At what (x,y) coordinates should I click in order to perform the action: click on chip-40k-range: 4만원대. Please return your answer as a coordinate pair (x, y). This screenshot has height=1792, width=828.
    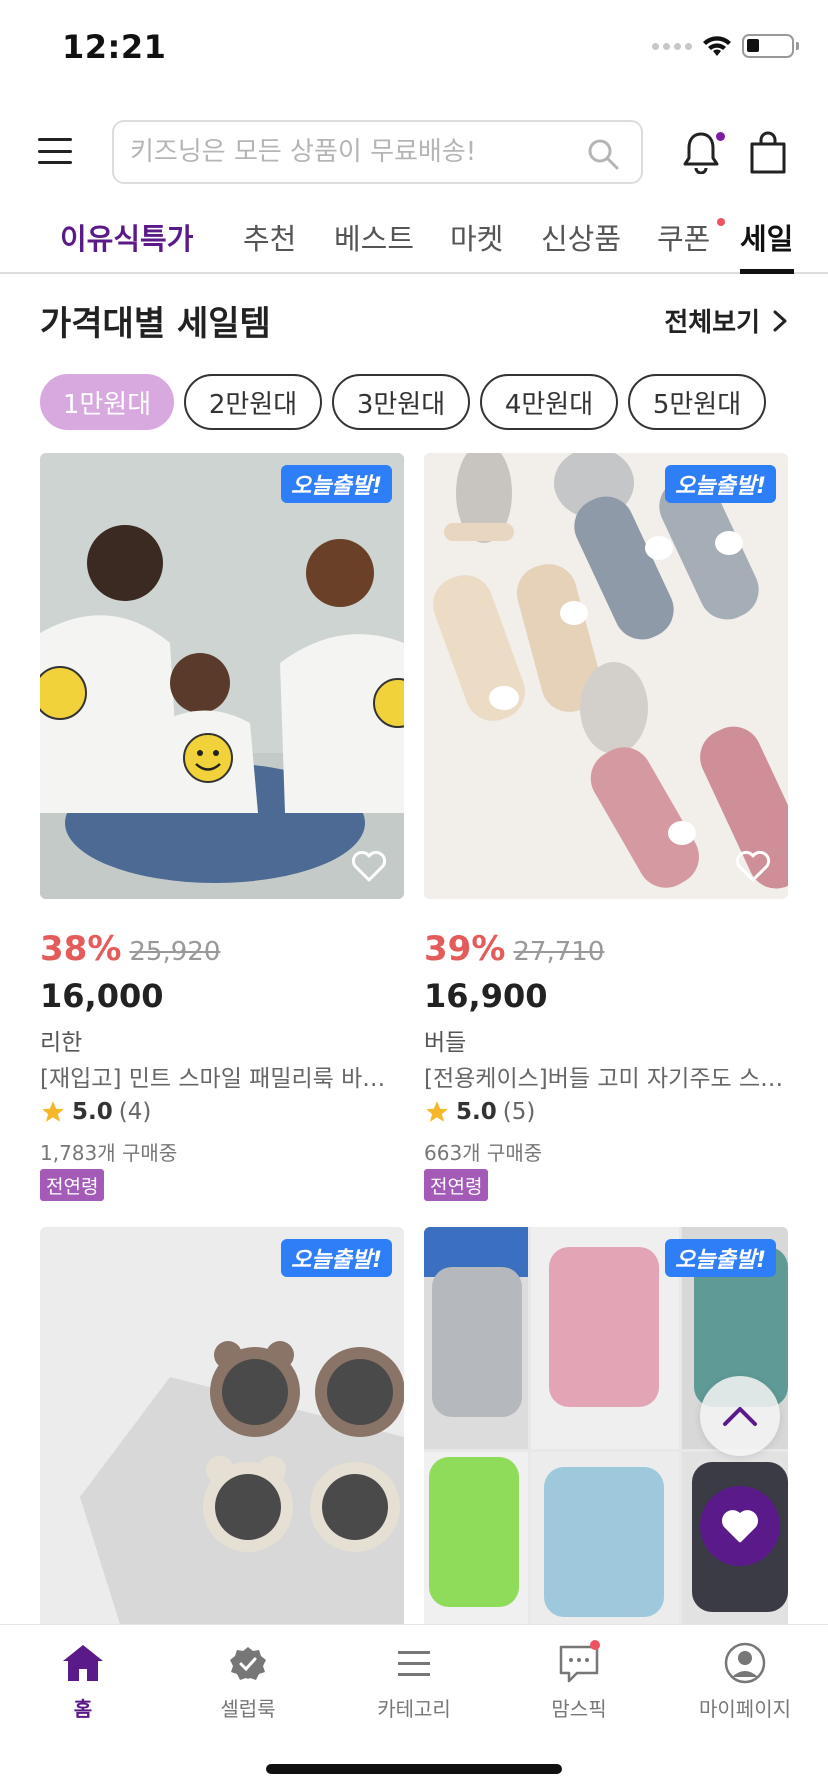
    Looking at the image, I should click on (549, 402).